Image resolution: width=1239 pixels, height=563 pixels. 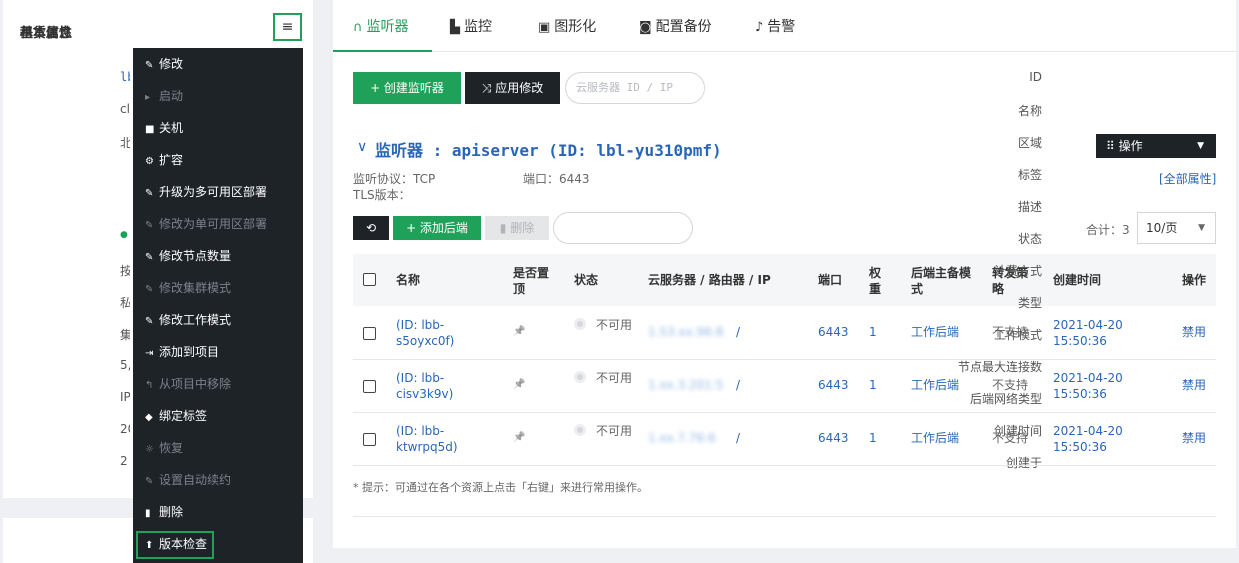 What do you see at coordinates (645, 27) in the screenshot?
I see `camera-icon: ◙` at bounding box center [645, 27].